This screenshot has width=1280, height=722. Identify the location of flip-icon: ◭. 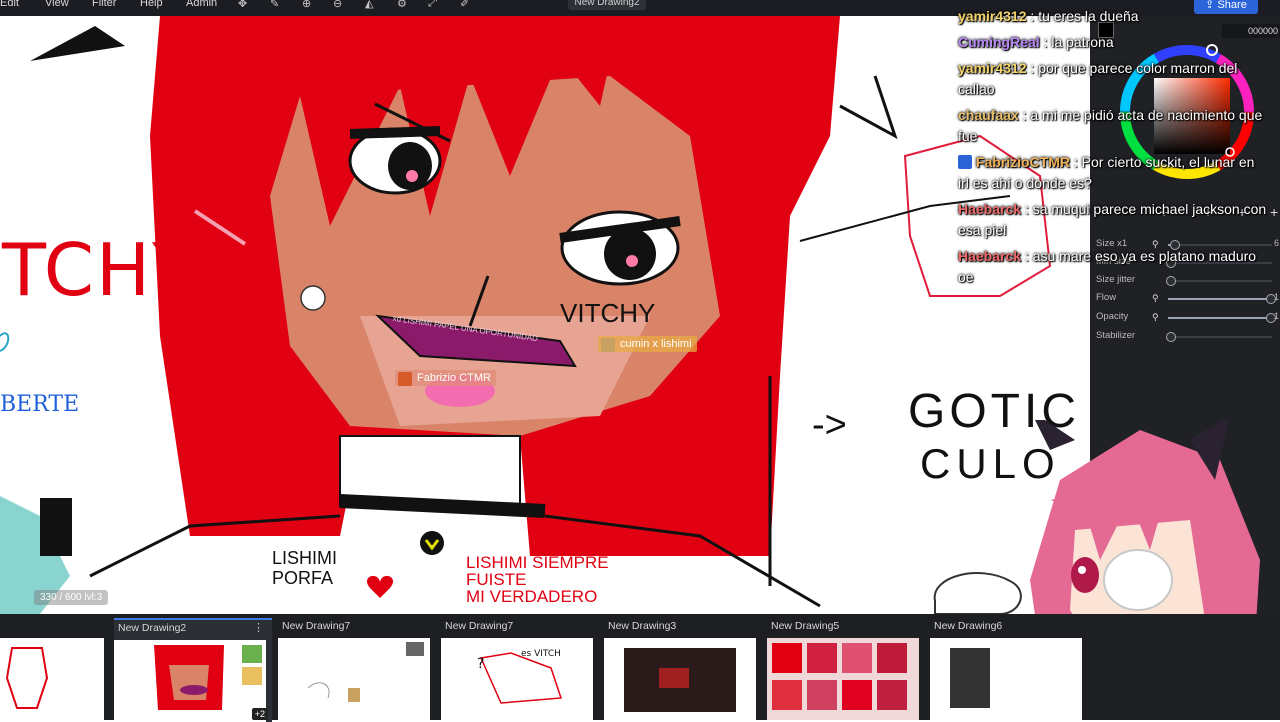
(369, 5).